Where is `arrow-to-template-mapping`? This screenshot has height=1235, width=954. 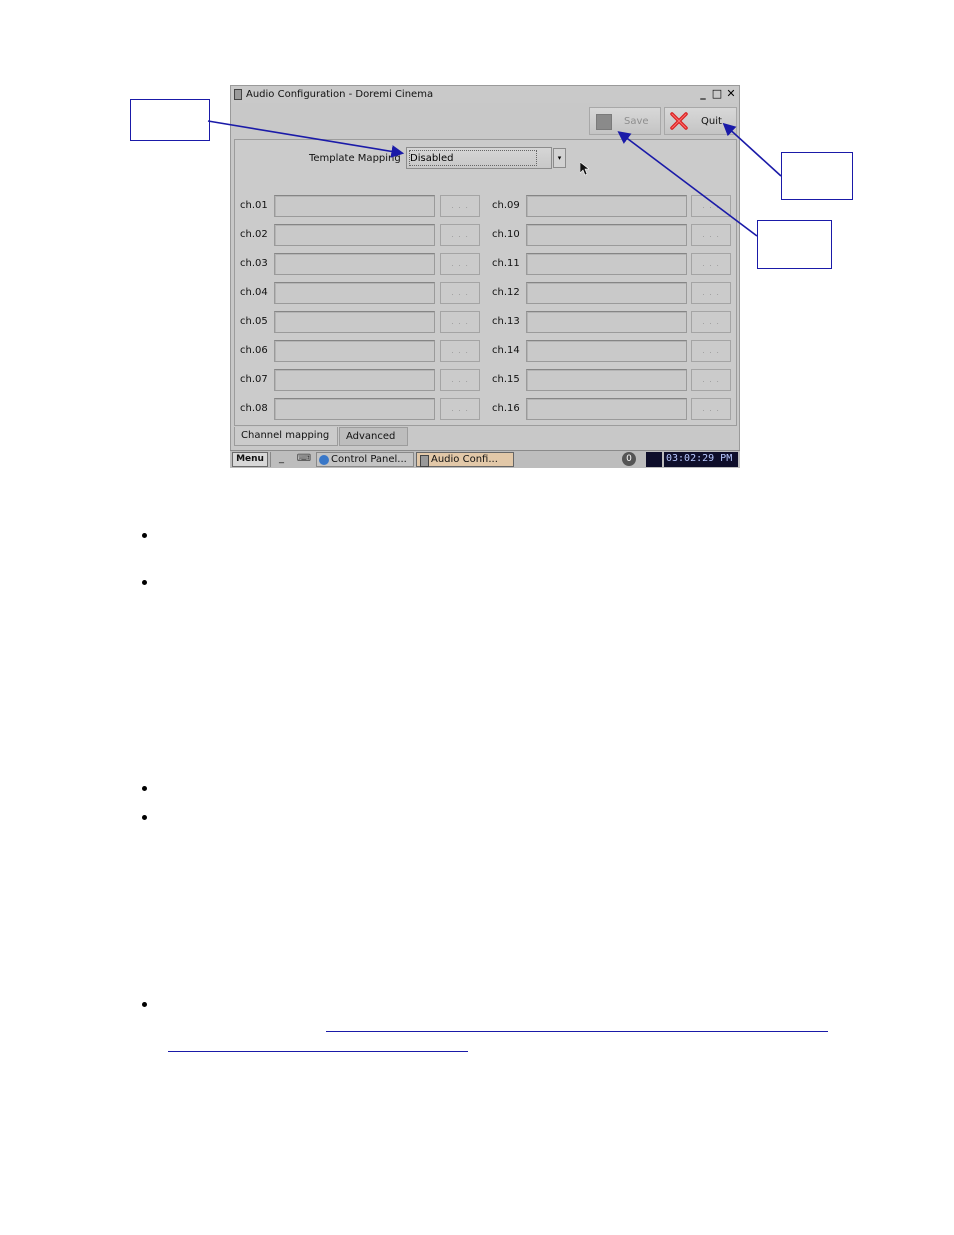 arrow-to-template-mapping is located at coordinates (306, 139).